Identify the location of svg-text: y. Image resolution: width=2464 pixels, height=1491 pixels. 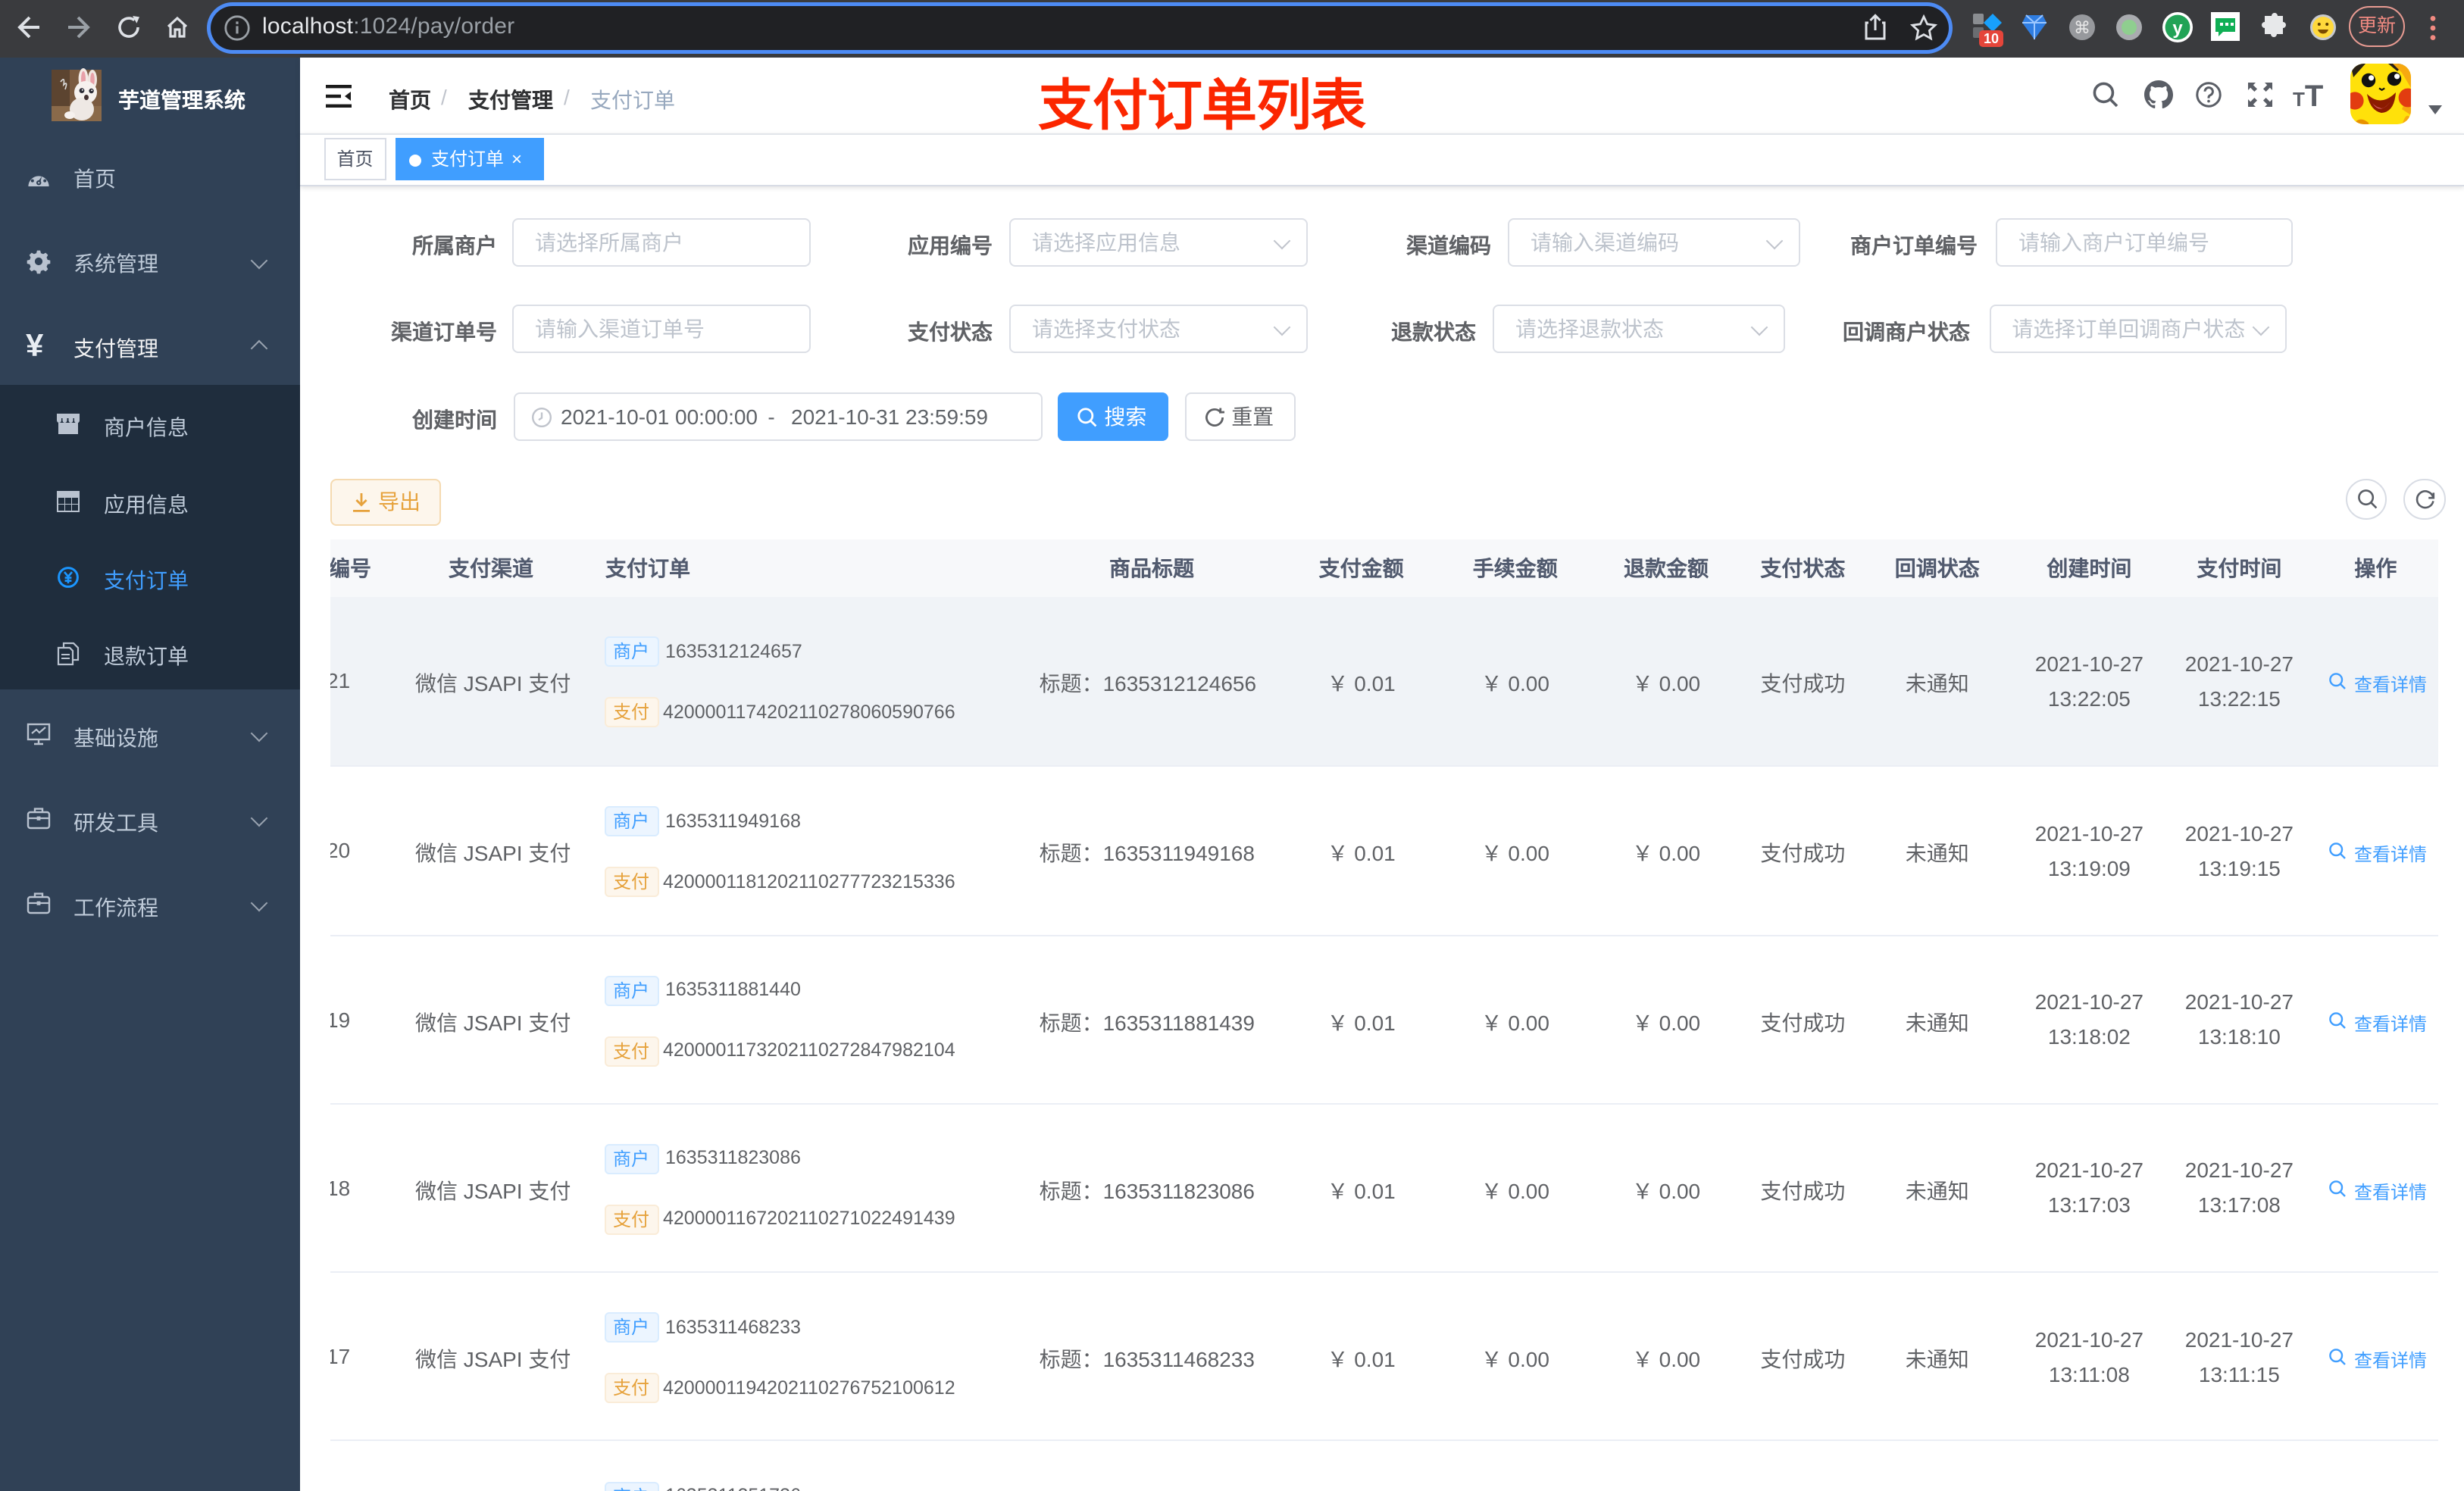
(2177, 28).